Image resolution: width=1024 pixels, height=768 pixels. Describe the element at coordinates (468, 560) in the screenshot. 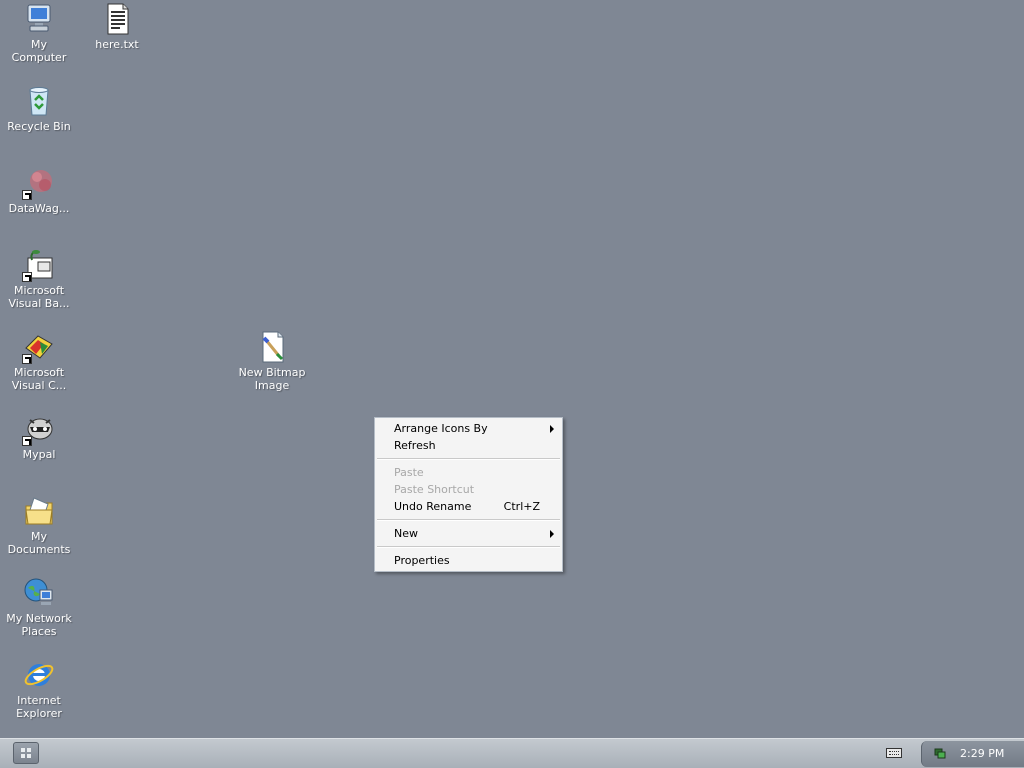

I see `menu-item-properties: Properties` at that location.